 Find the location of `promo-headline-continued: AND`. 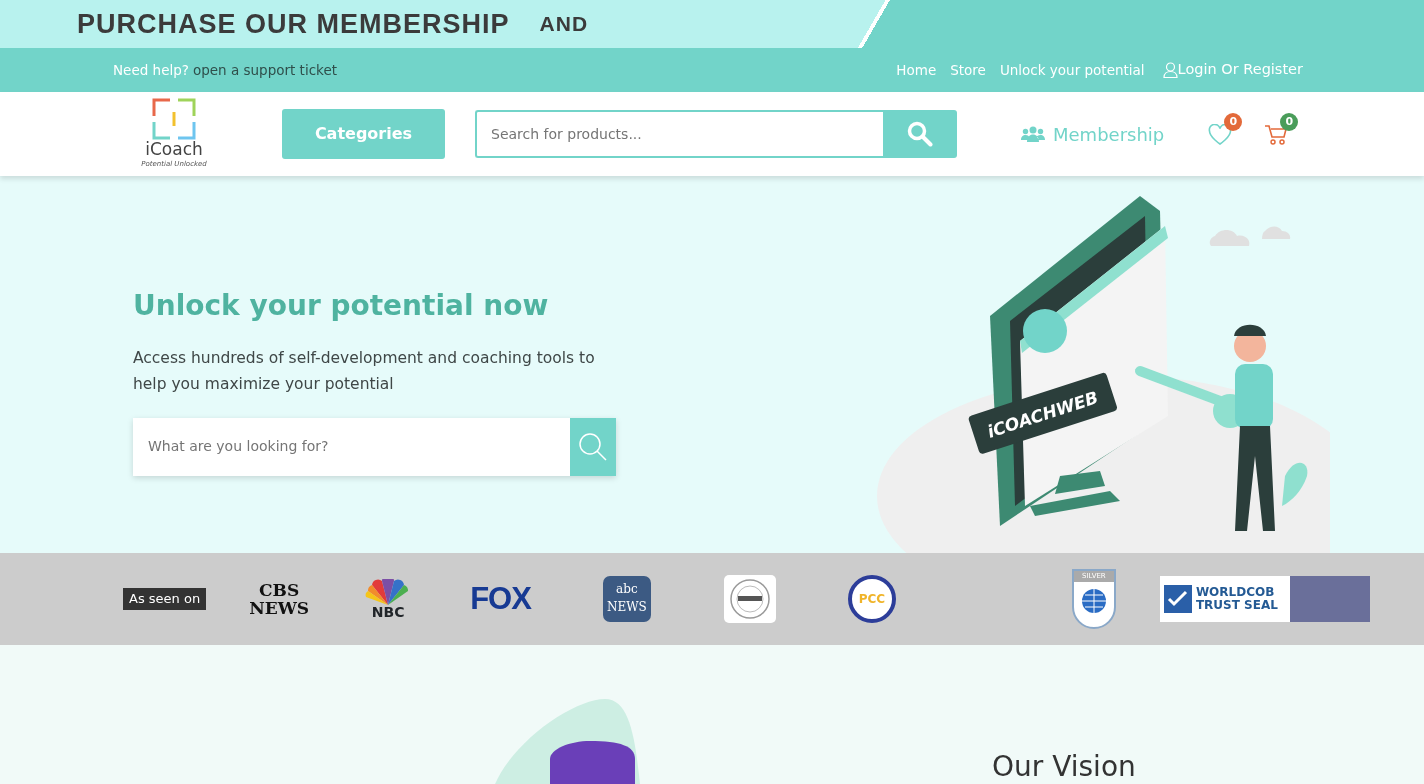

promo-headline-continued: AND is located at coordinates (564, 24).